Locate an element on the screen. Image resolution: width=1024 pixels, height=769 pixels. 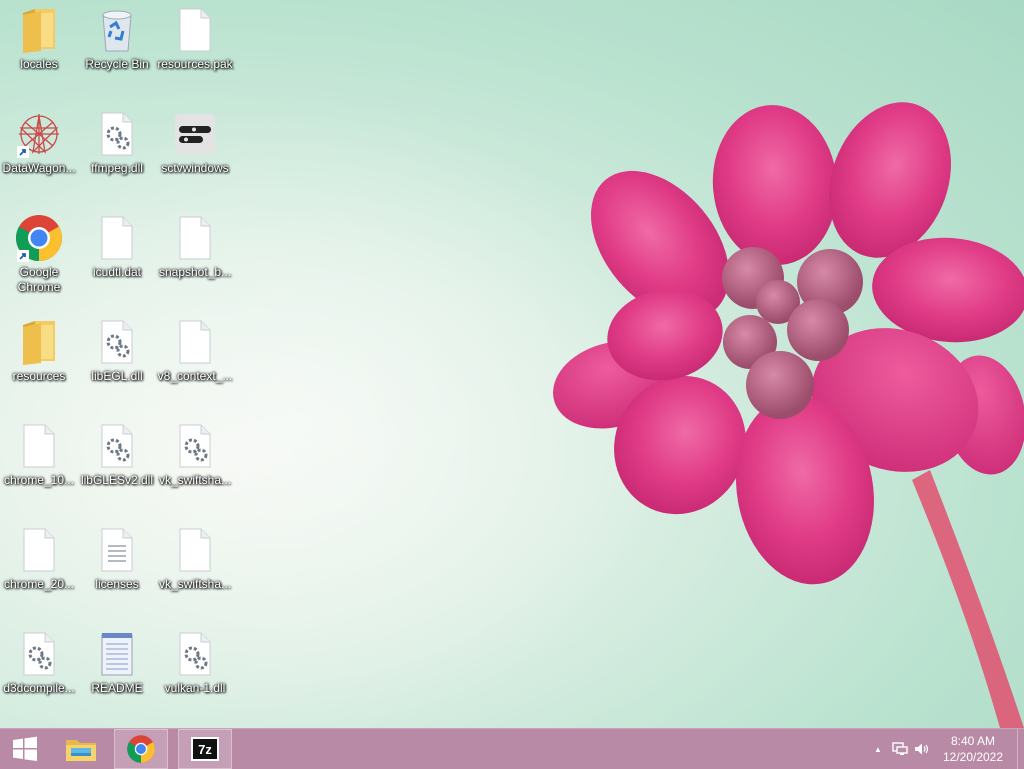
volume-button is located at coordinates (922, 749).